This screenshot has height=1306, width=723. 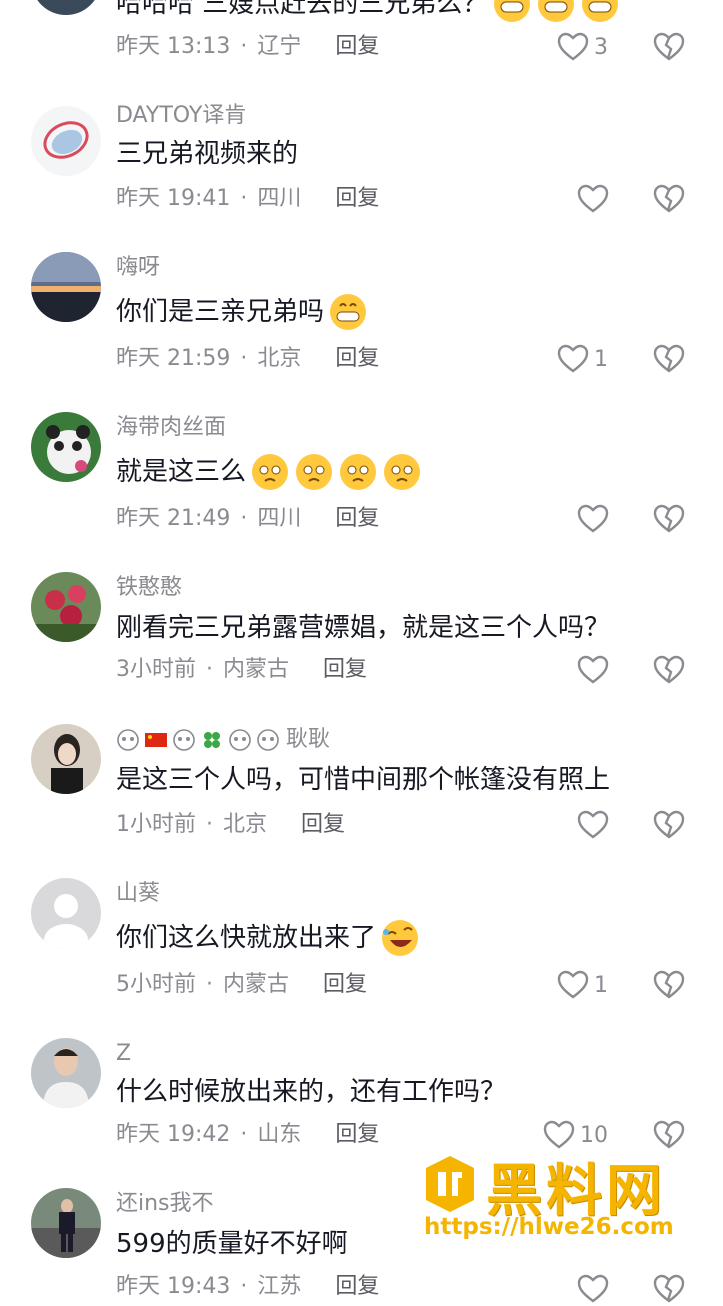 I want to click on comment-meta: 3小时前 · 内蒙古 回复, so click(x=241, y=670).